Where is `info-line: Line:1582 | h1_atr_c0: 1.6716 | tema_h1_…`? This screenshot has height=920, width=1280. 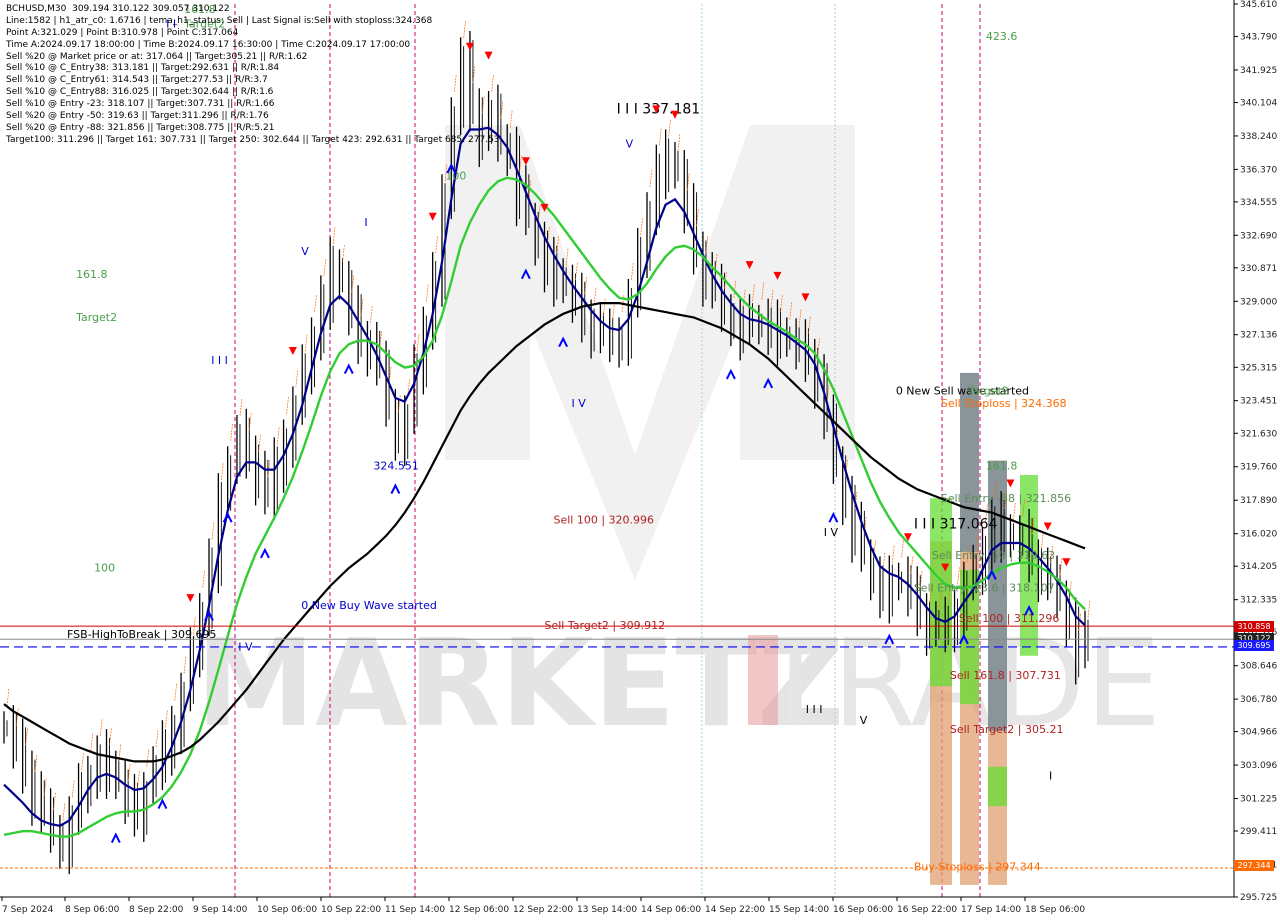
info-line: Line:1582 | h1_atr_c0: 1.6716 | tema_h1_… is located at coordinates (219, 20).